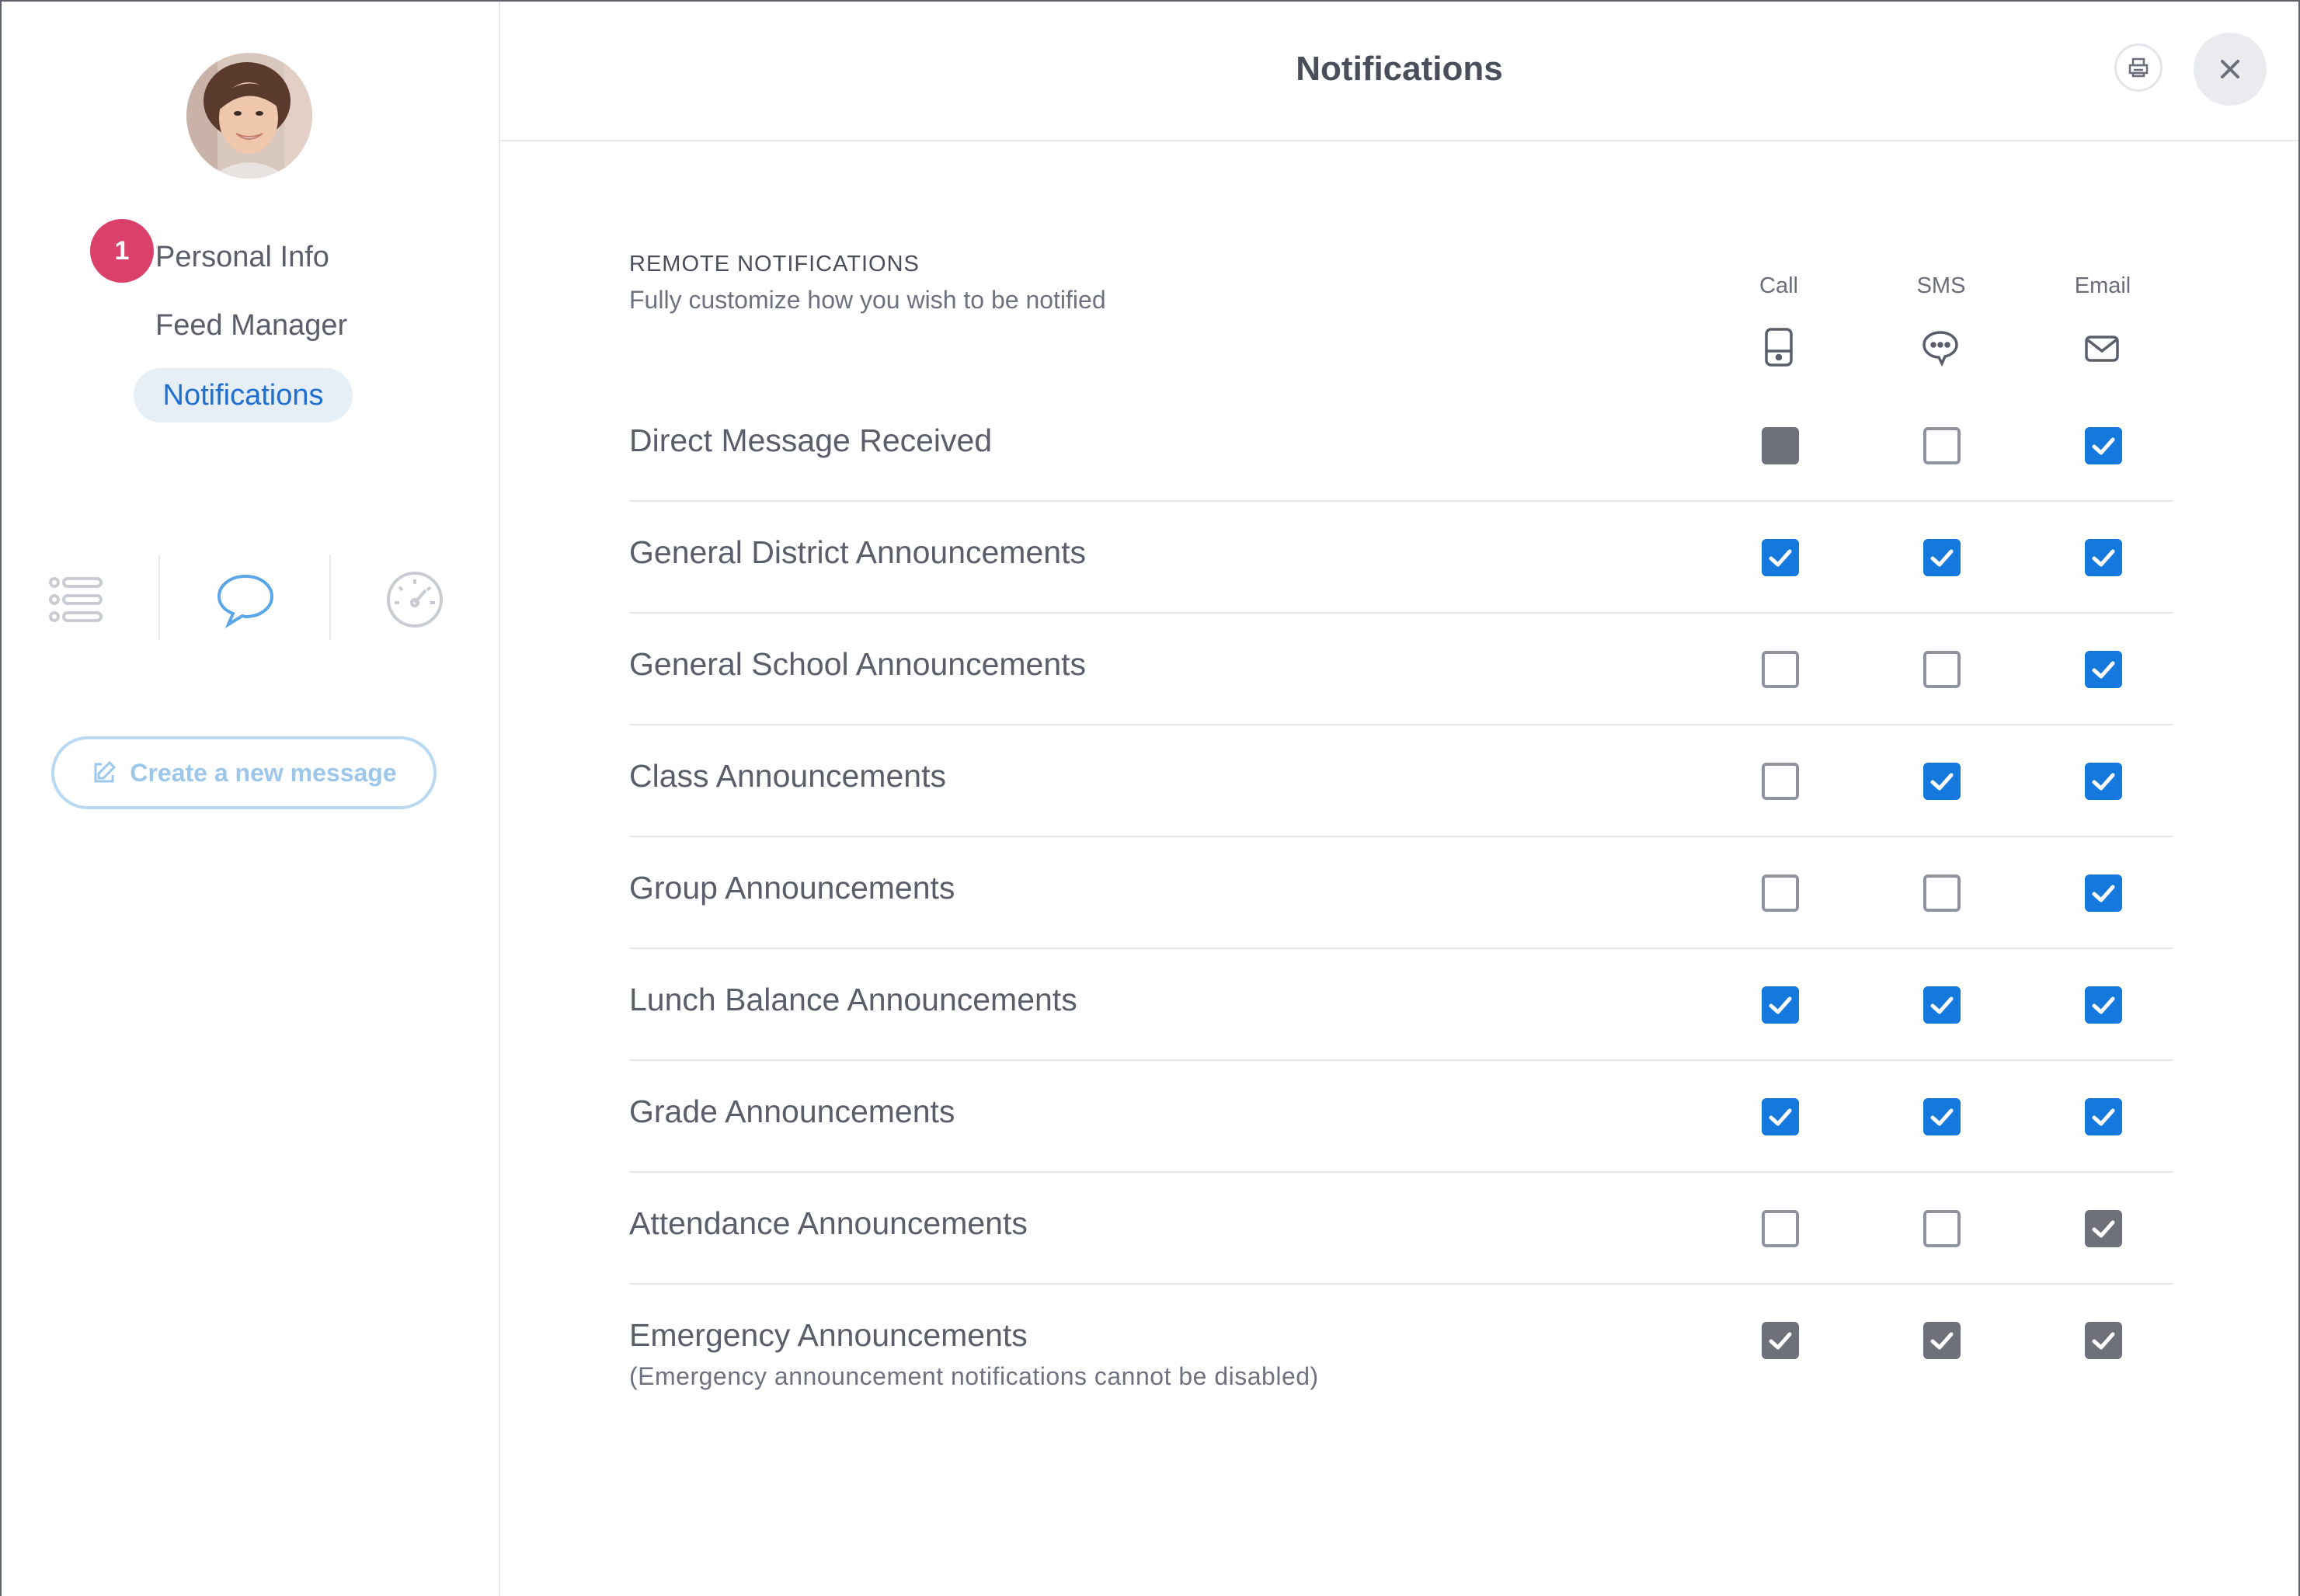 The width and height of the screenshot is (2300, 1596). What do you see at coordinates (792, 888) in the screenshot?
I see `notification-row-label: Group Announcements` at bounding box center [792, 888].